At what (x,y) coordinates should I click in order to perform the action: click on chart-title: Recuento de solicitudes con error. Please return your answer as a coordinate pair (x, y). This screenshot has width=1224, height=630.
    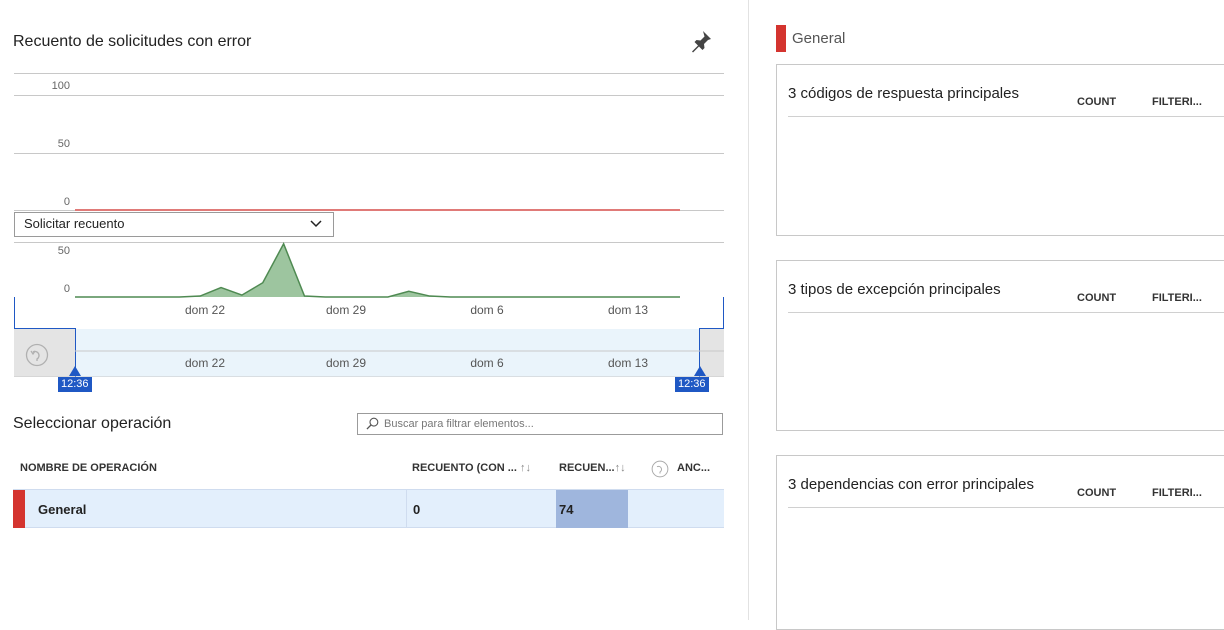
    Looking at the image, I should click on (132, 41).